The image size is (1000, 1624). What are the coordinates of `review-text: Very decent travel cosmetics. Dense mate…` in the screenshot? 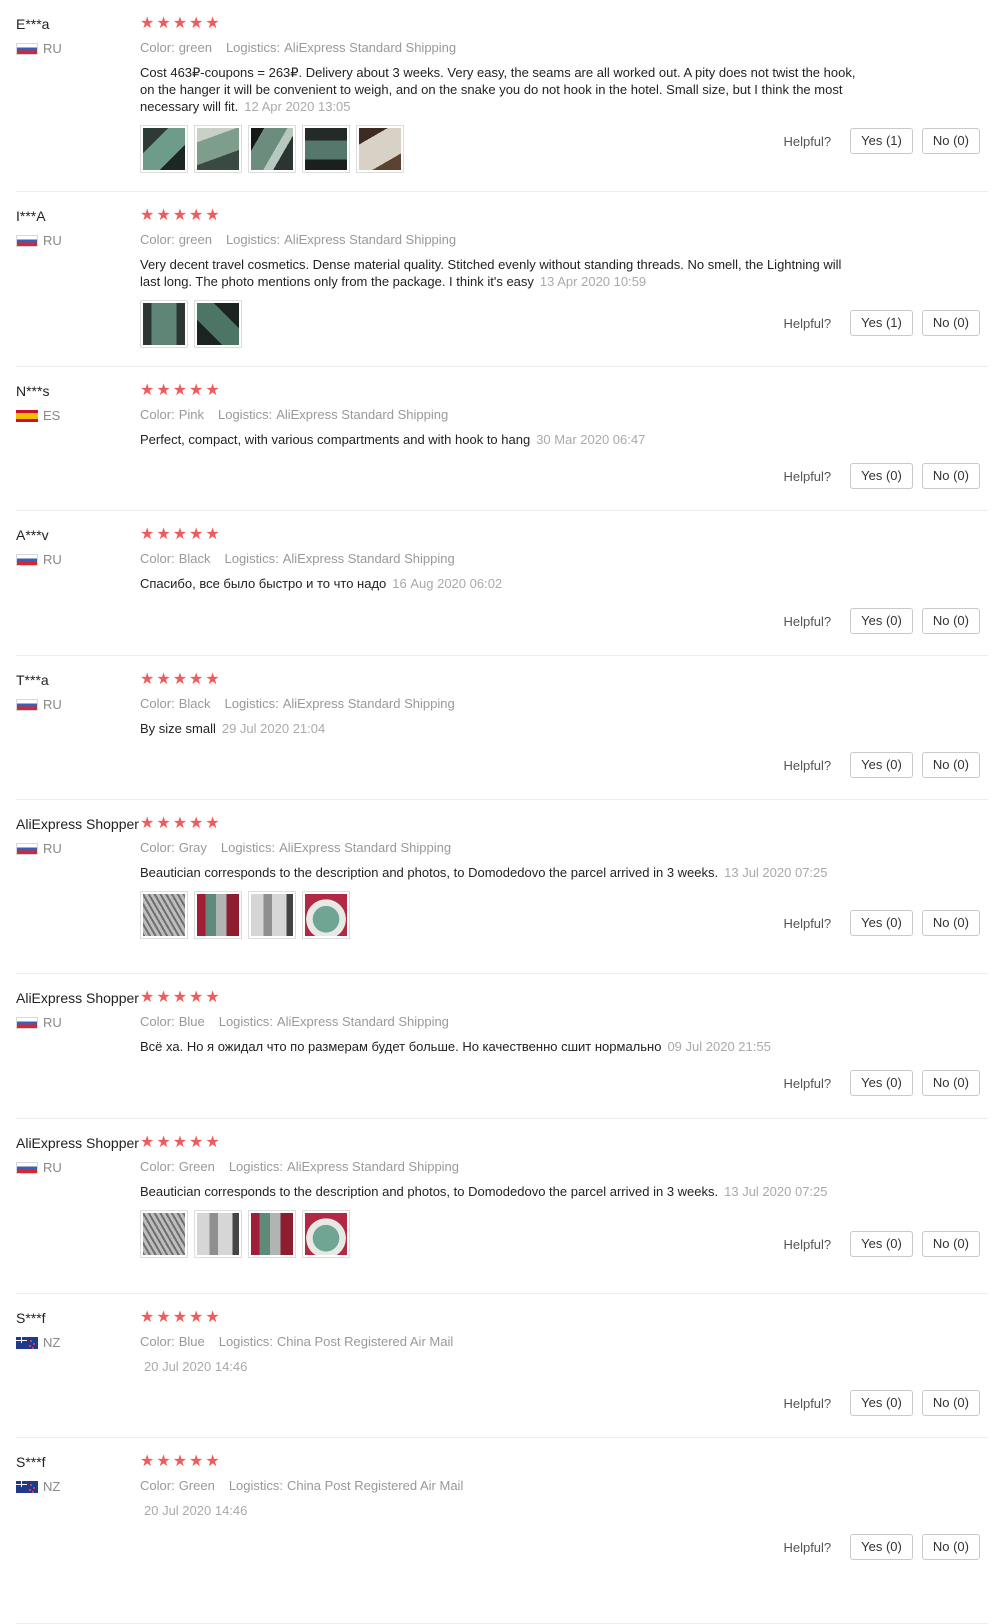 It's located at (500, 273).